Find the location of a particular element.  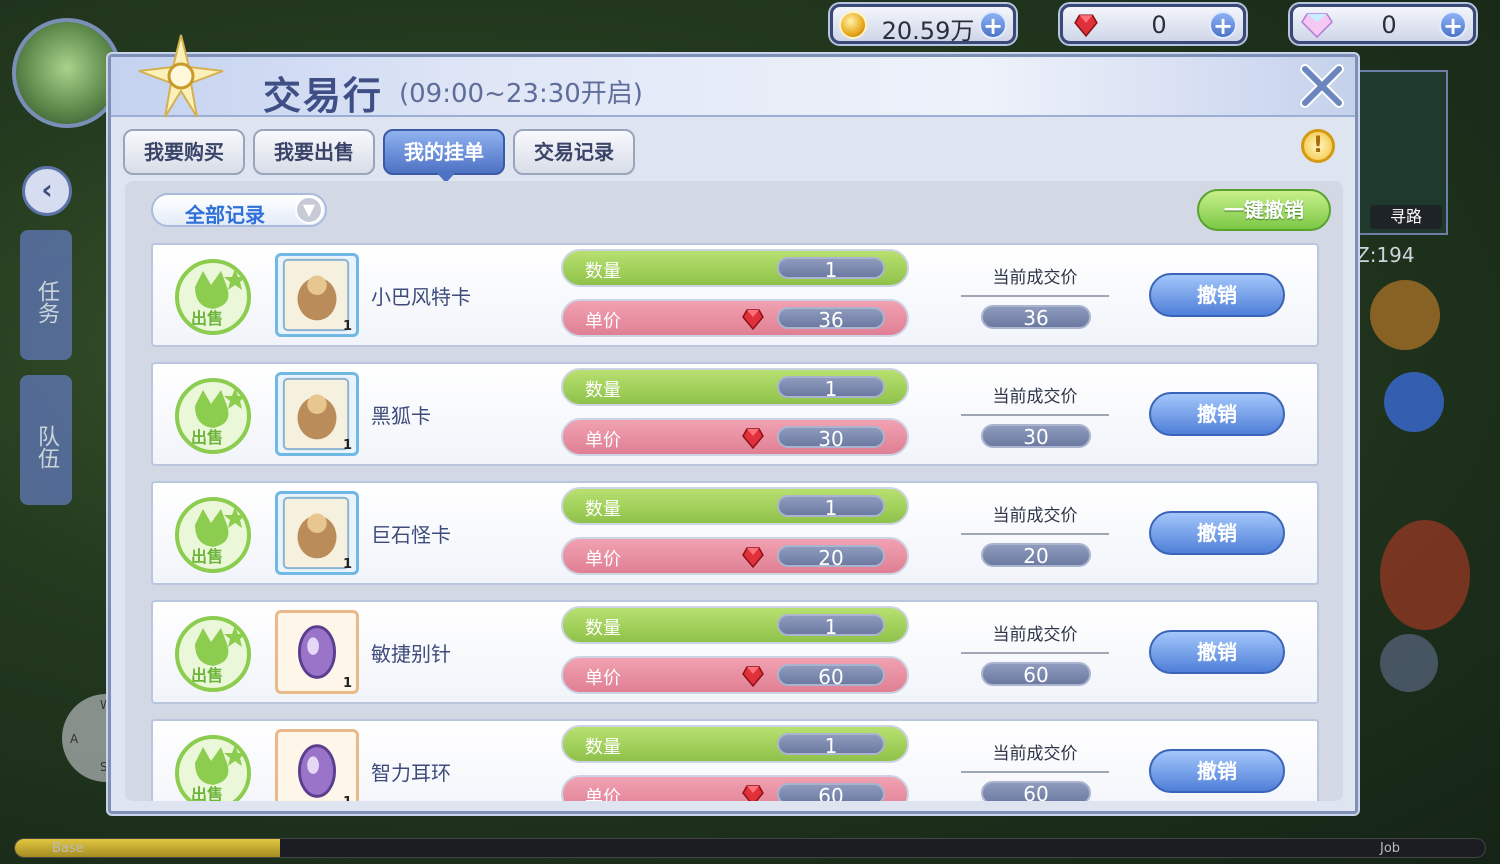

record-filter-dropdown: 全部记录 ▼ is located at coordinates (239, 210).